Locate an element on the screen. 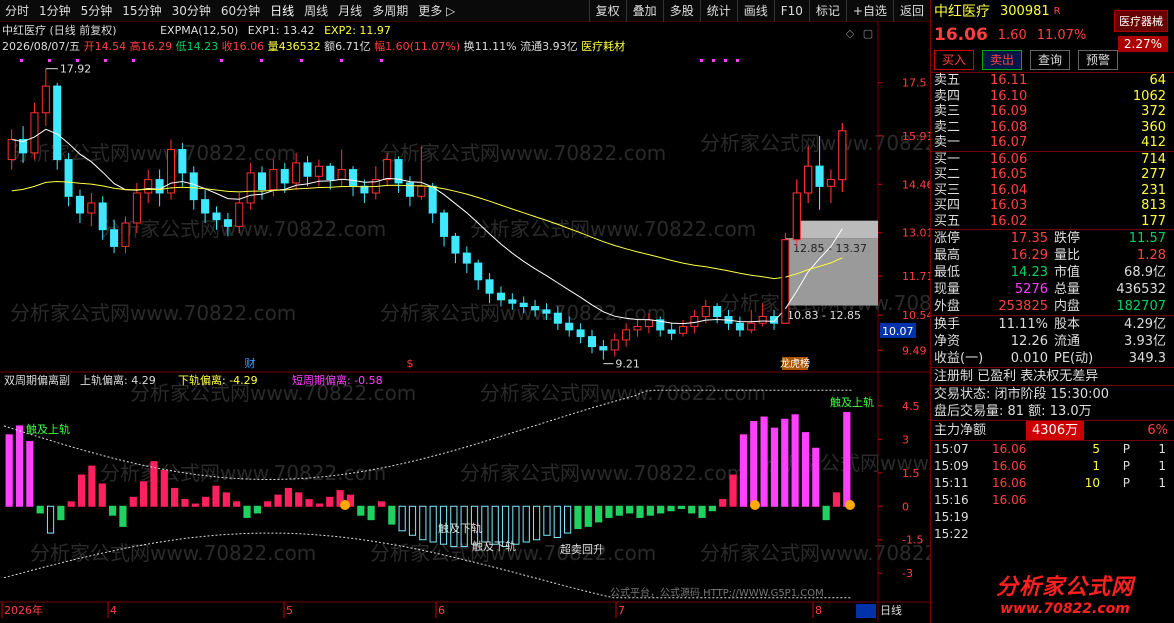  industry-badge: 医疗器械 is located at coordinates (1141, 21).